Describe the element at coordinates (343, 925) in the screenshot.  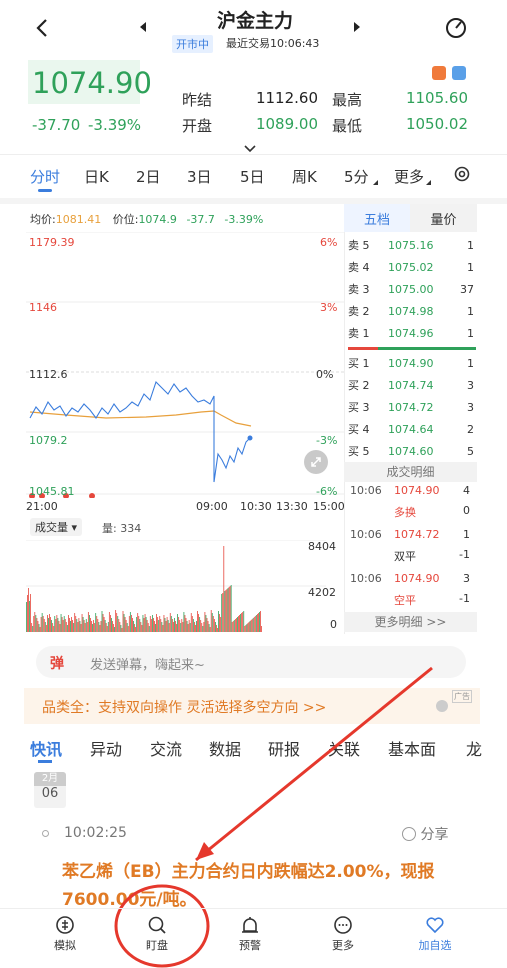
I see `more-icon` at that location.